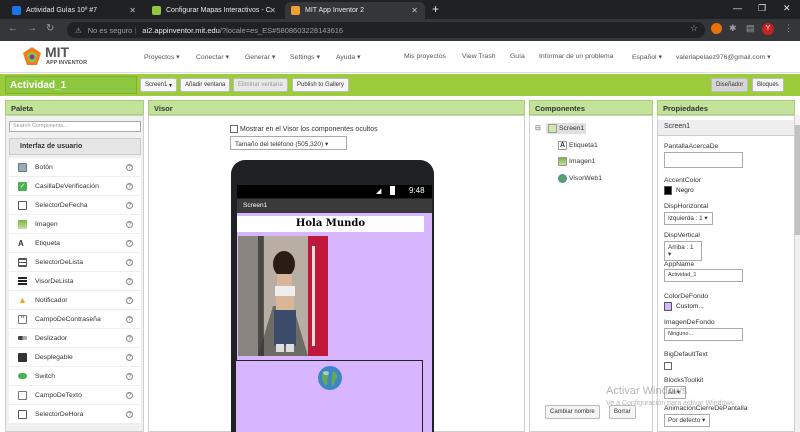 The width and height of the screenshot is (800, 432). I want to click on prop-about-input, so click(703, 160).